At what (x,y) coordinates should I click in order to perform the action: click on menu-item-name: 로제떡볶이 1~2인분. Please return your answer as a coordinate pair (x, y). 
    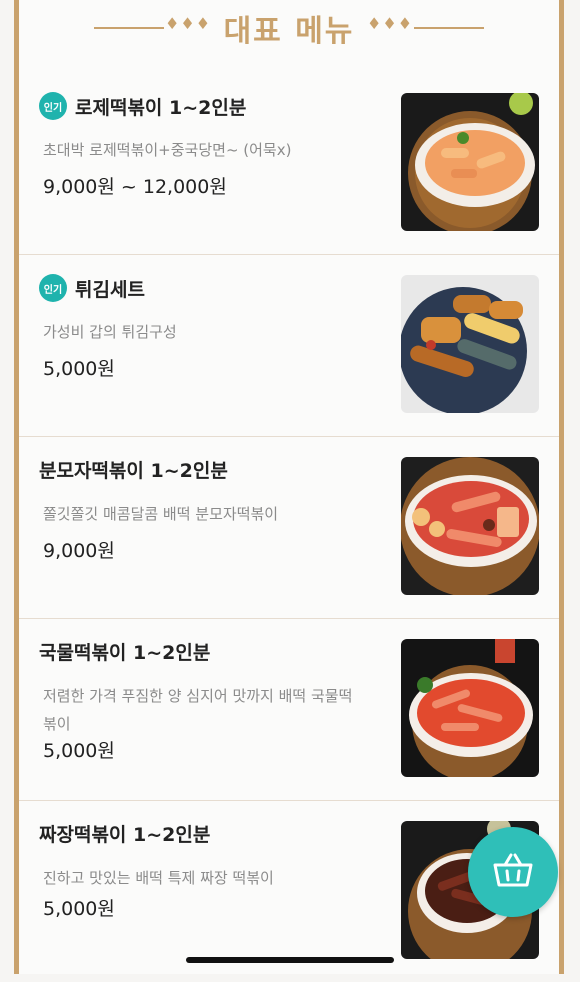
    Looking at the image, I should click on (161, 107).